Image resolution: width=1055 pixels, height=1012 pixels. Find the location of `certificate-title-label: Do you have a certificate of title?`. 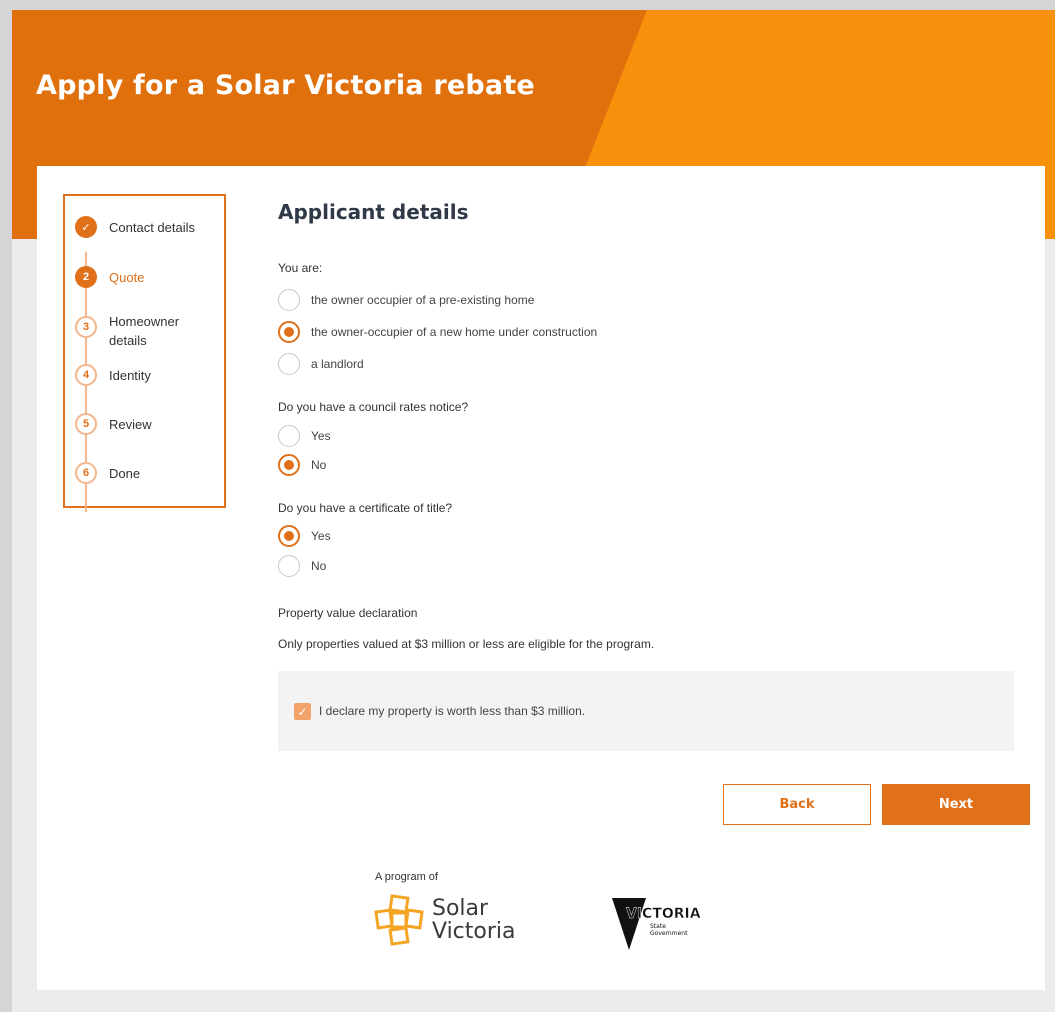

certificate-title-label: Do you have a certificate of title? is located at coordinates (365, 508).